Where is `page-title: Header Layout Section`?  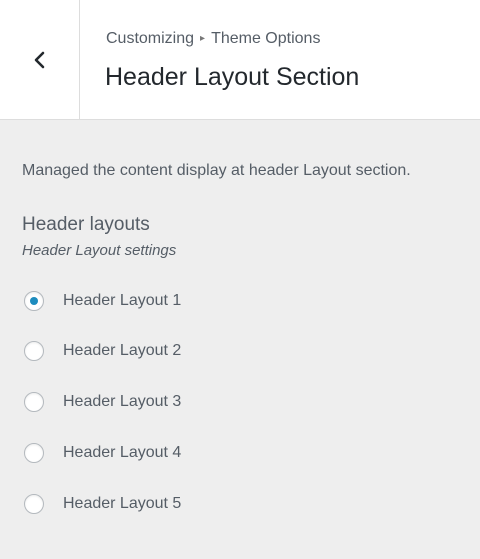
page-title: Header Layout Section is located at coordinates (232, 77).